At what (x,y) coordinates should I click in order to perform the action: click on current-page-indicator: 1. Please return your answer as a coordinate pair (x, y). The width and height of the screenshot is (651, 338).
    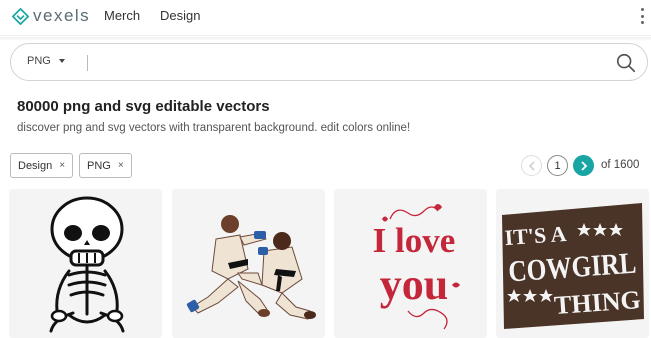
    Looking at the image, I should click on (557, 165).